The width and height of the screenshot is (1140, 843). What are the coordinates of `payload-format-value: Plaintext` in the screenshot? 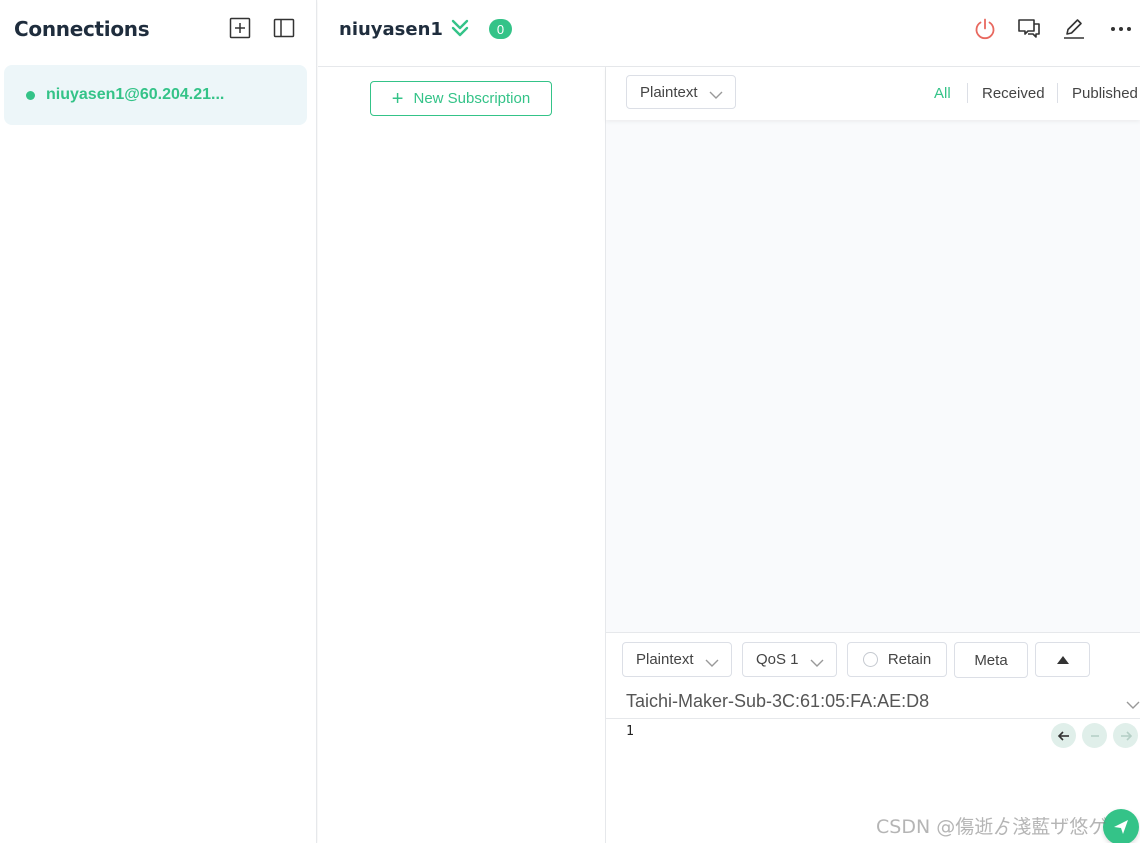 It's located at (665, 659).